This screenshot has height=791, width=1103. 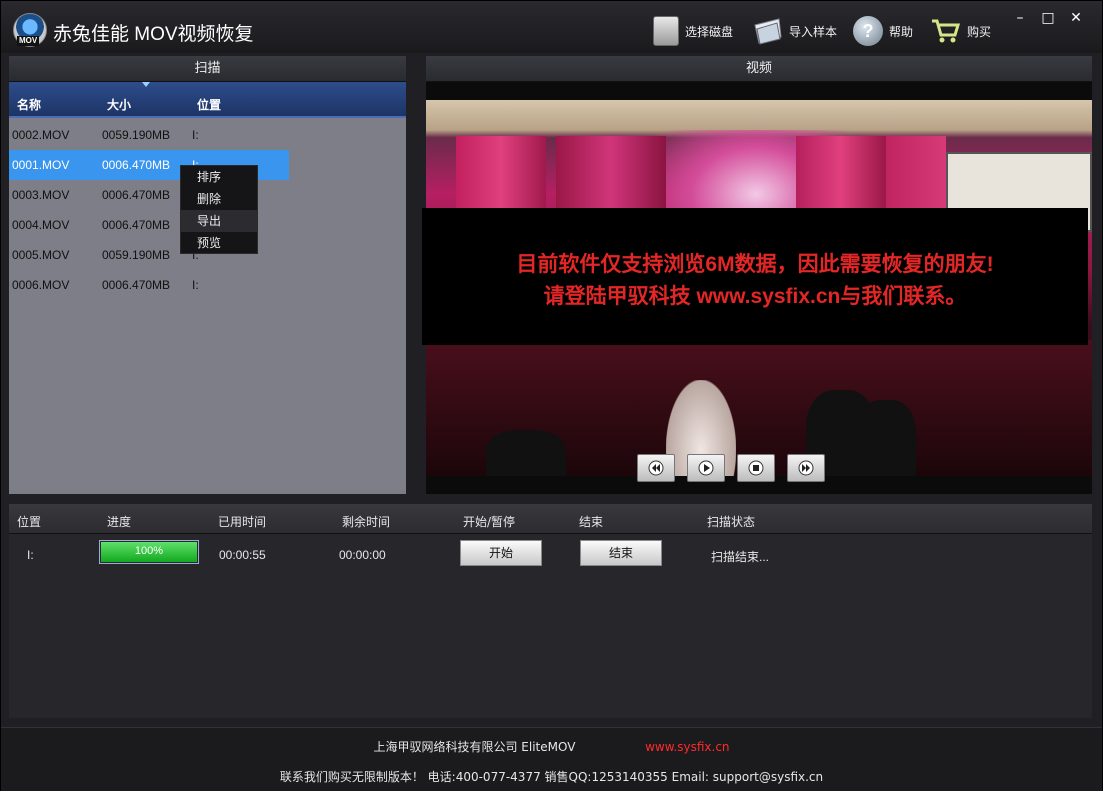 I want to click on file-name: 0003.MOV, so click(x=41, y=195).